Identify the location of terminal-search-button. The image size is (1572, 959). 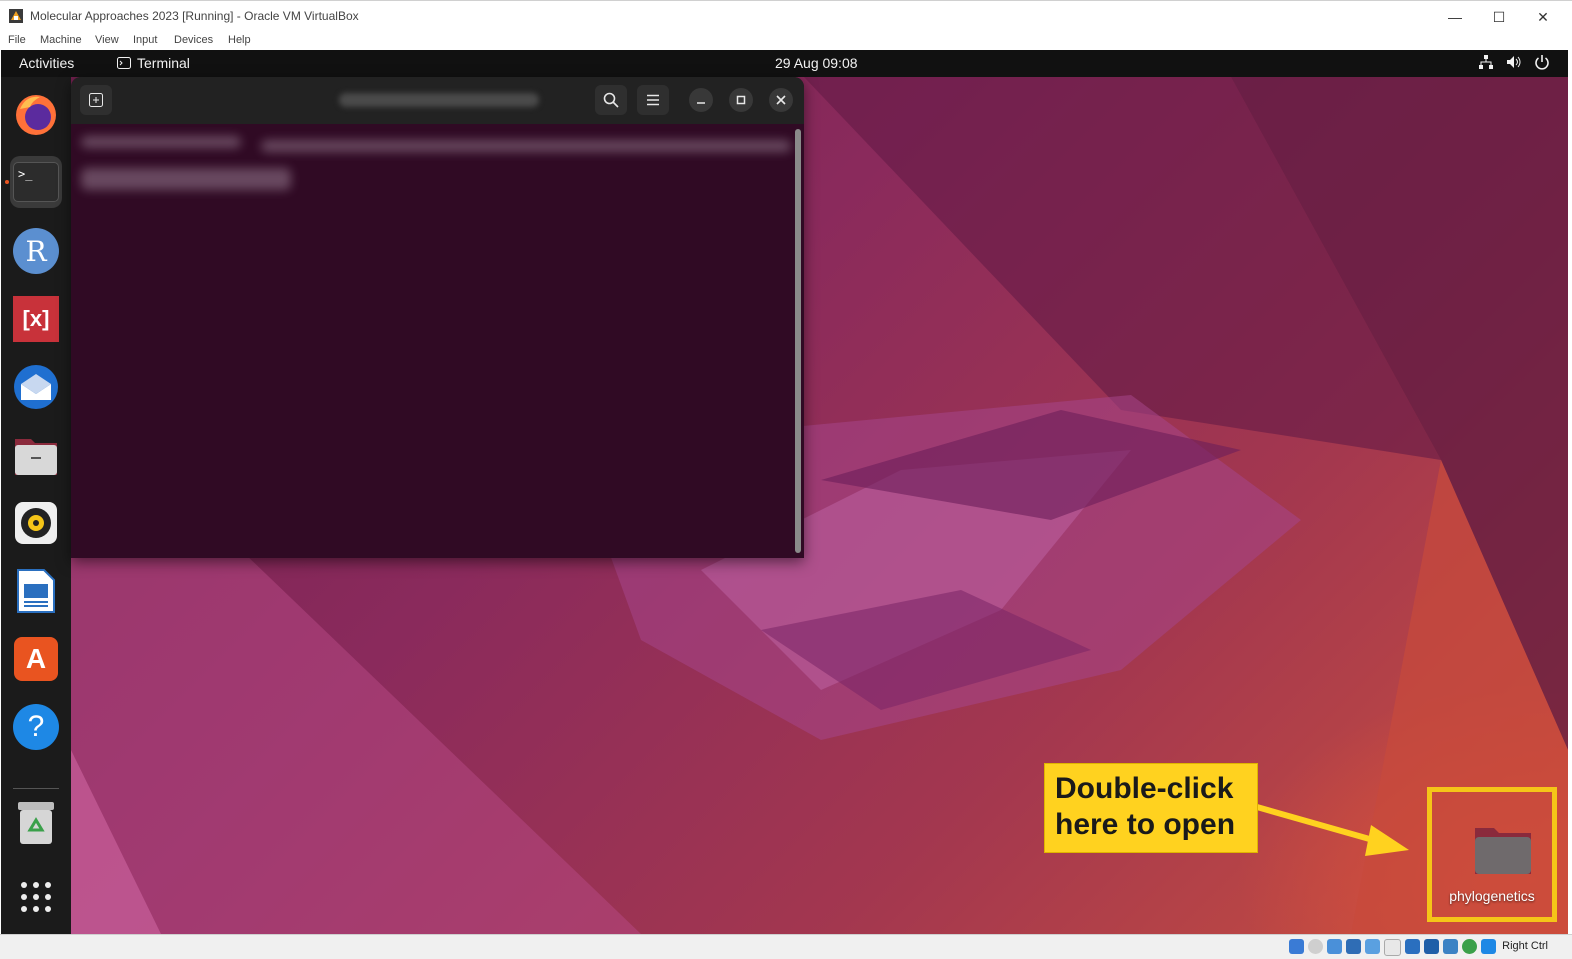
(611, 100).